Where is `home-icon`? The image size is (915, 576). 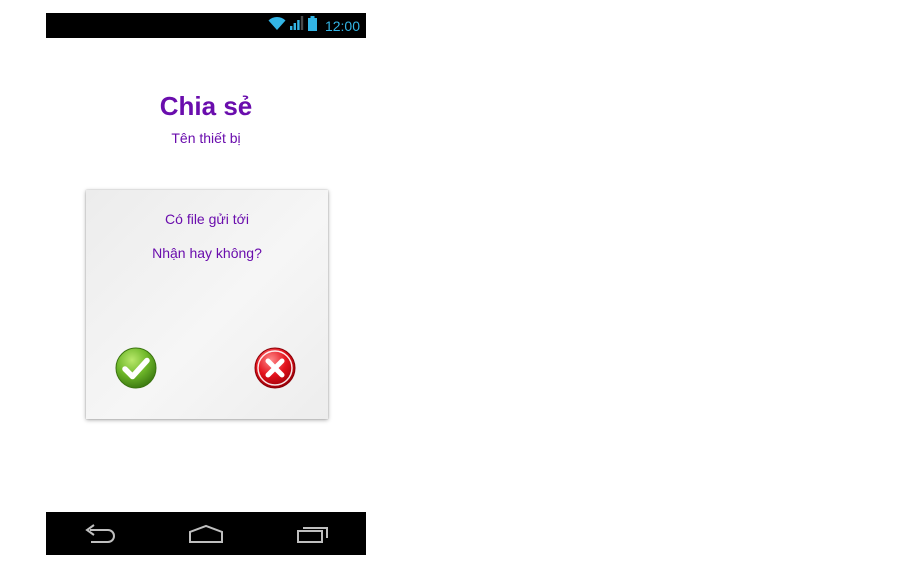
home-icon is located at coordinates (205, 533).